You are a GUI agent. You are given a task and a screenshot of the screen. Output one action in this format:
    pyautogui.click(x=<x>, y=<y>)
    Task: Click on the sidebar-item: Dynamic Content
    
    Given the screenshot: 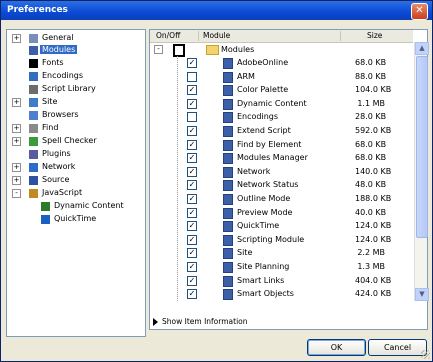 What is the action you would take?
    pyautogui.click(x=75, y=206)
    